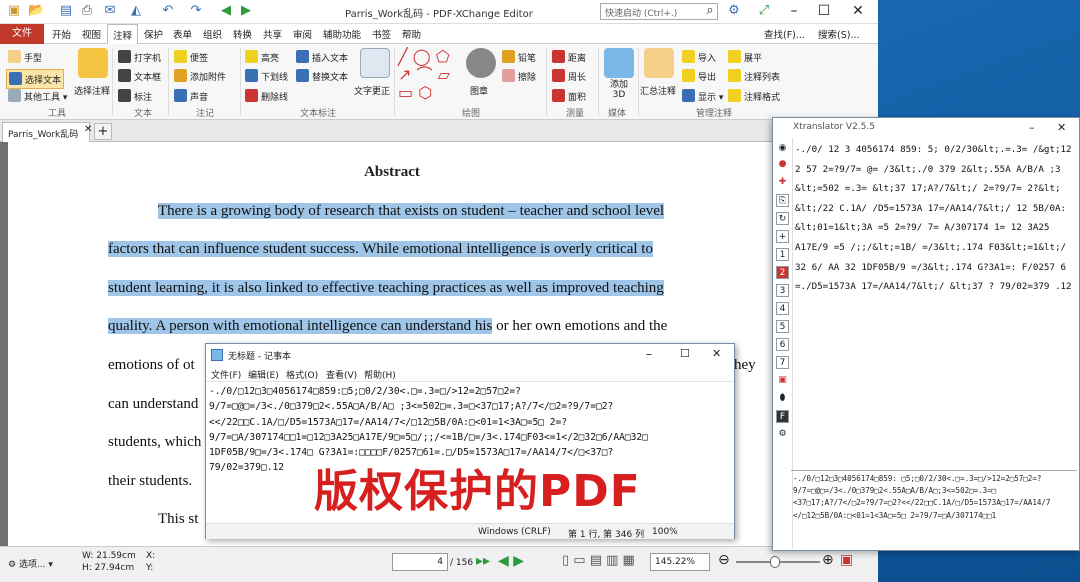  I want to click on xt-close-button: ✕, so click(1061, 127).